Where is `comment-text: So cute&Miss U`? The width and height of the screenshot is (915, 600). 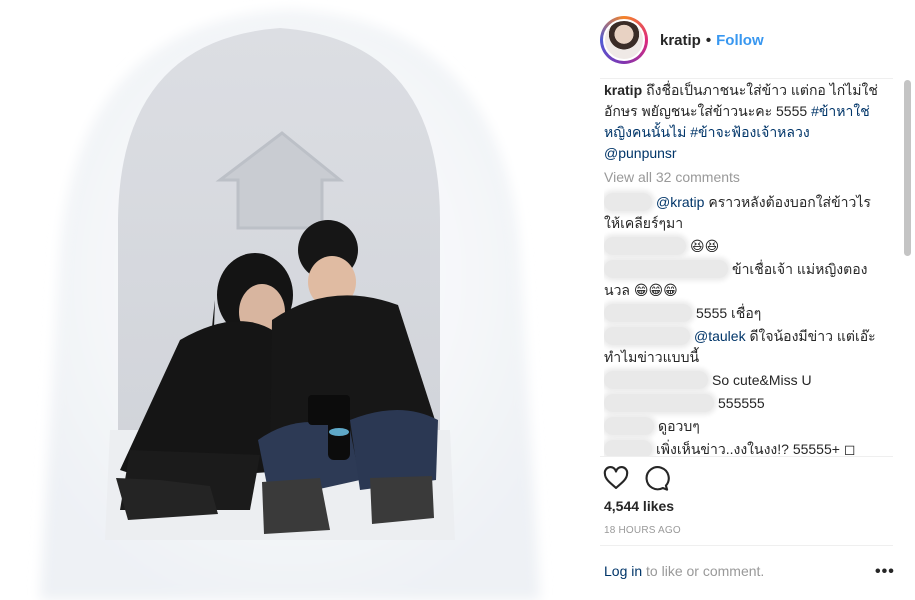
comment-text: So cute&Miss U is located at coordinates (762, 380).